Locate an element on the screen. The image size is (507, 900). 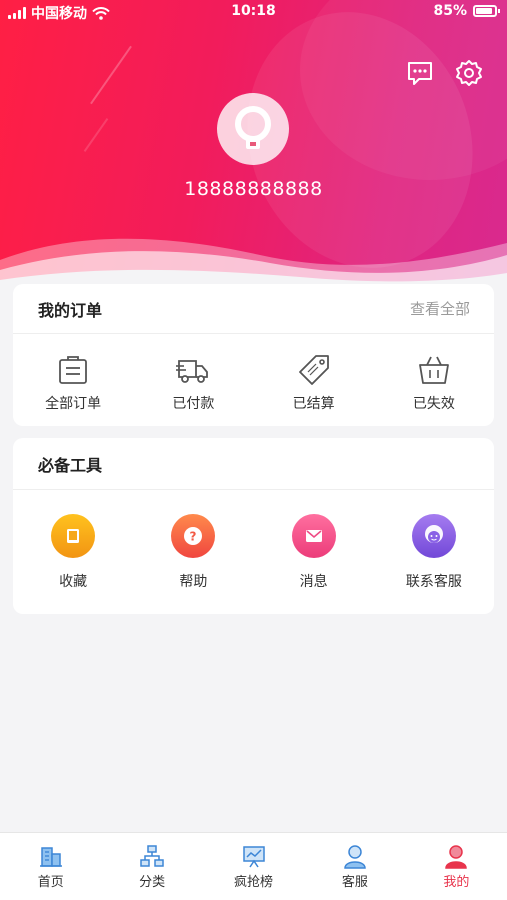
tools-grid: 收藏 ? 帮助 消息 联系客服 is located at coordinates (253, 540).